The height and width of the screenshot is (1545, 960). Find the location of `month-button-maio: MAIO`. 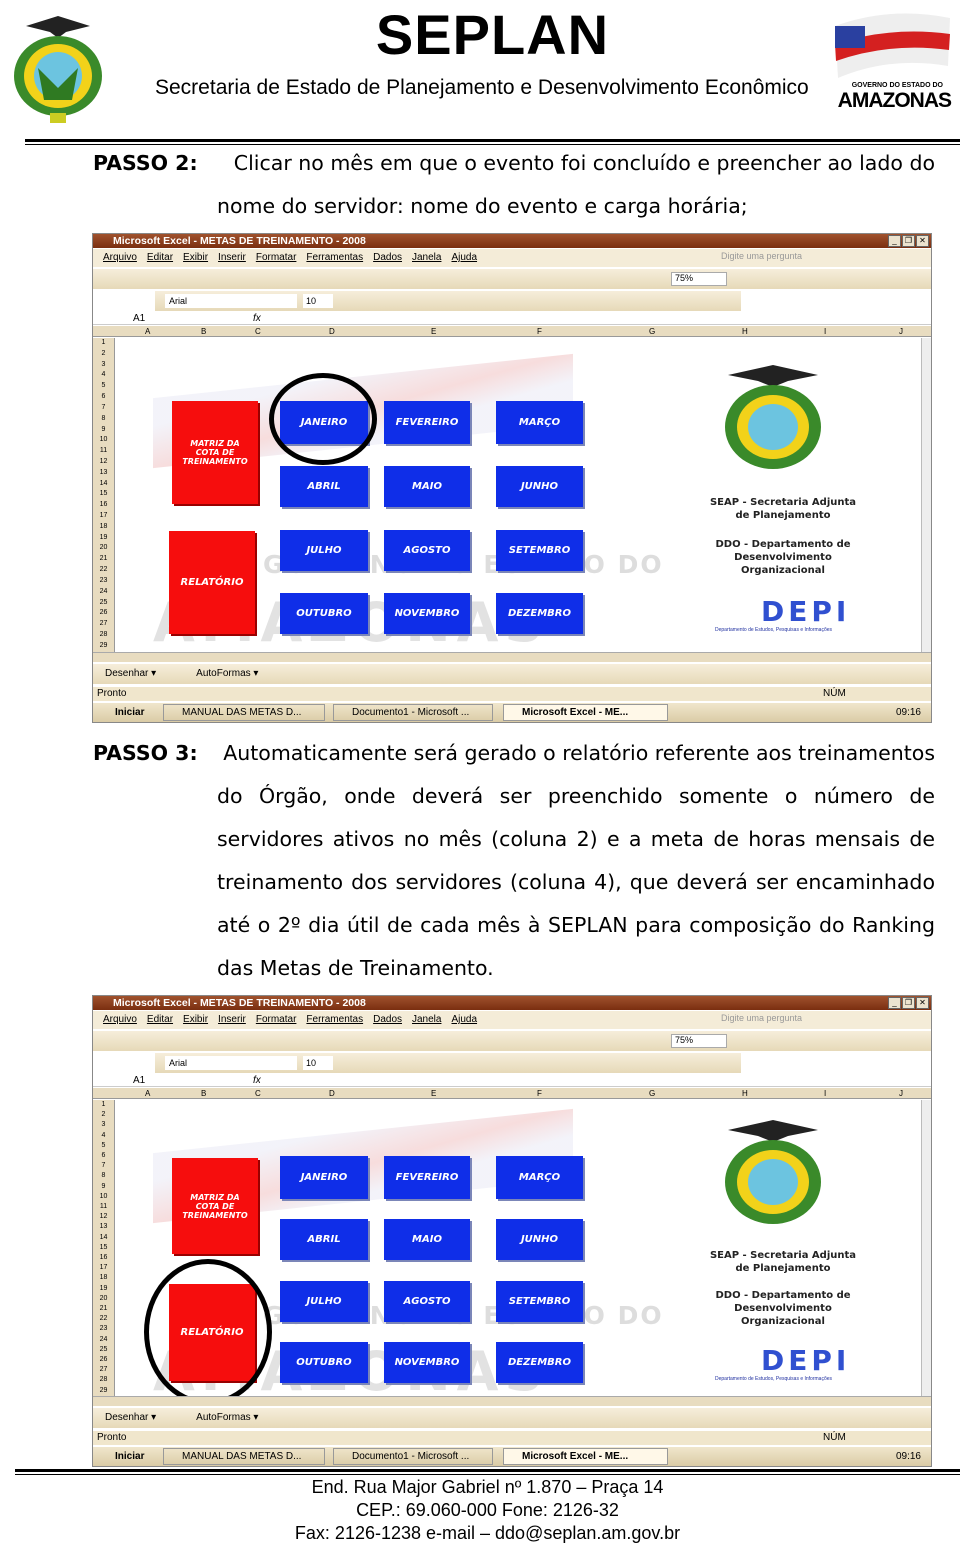

month-button-maio: MAIO is located at coordinates (427, 486).